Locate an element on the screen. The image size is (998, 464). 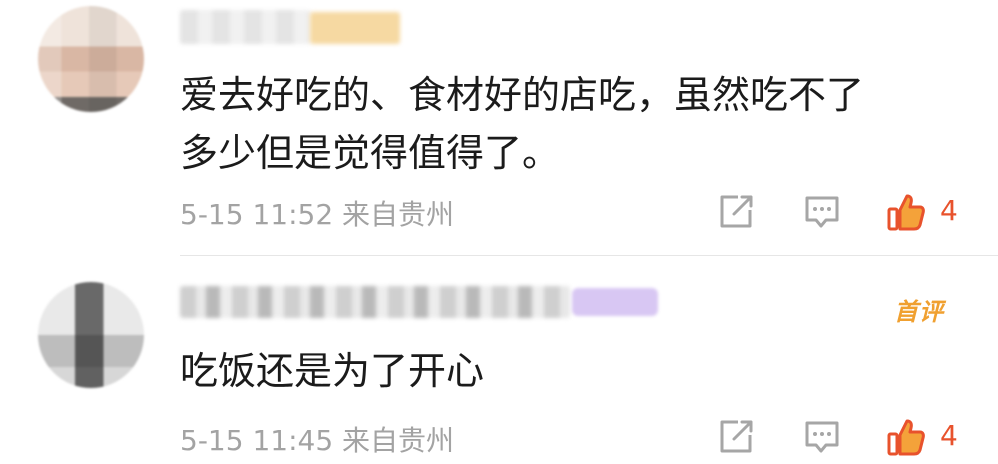
first-comment-badge: 首评 is located at coordinates (919, 312).